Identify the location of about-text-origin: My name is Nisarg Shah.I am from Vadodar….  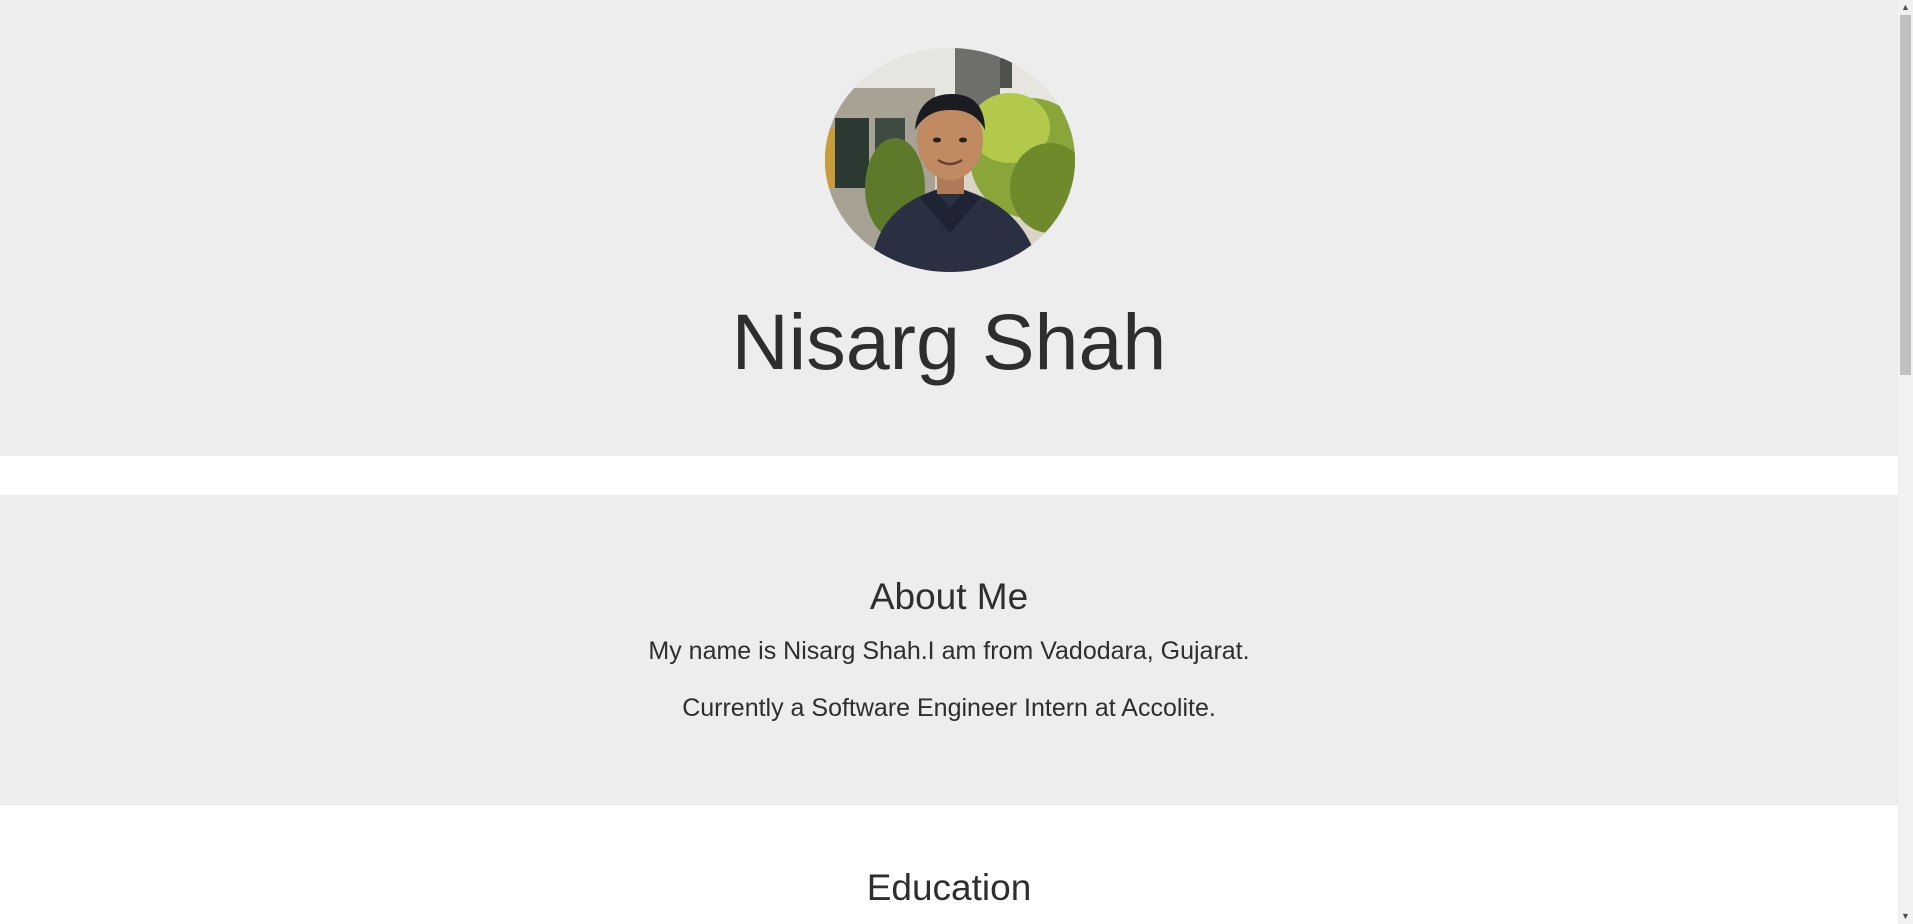
(949, 651).